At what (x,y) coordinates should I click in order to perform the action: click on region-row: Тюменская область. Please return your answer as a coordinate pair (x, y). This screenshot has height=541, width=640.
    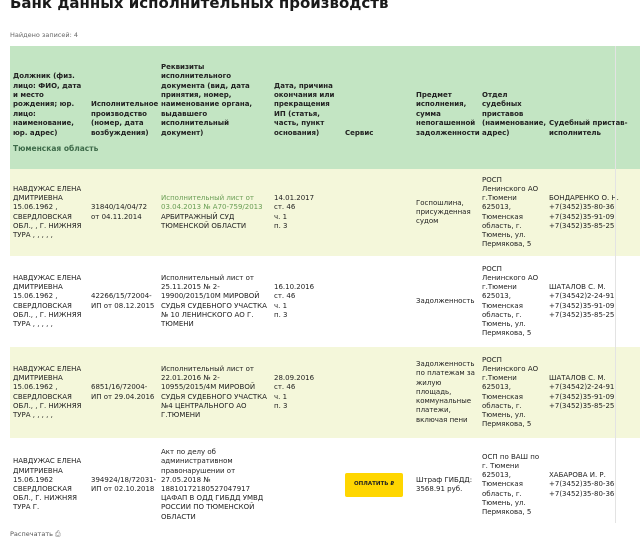
    Looking at the image, I should click on (325, 155).